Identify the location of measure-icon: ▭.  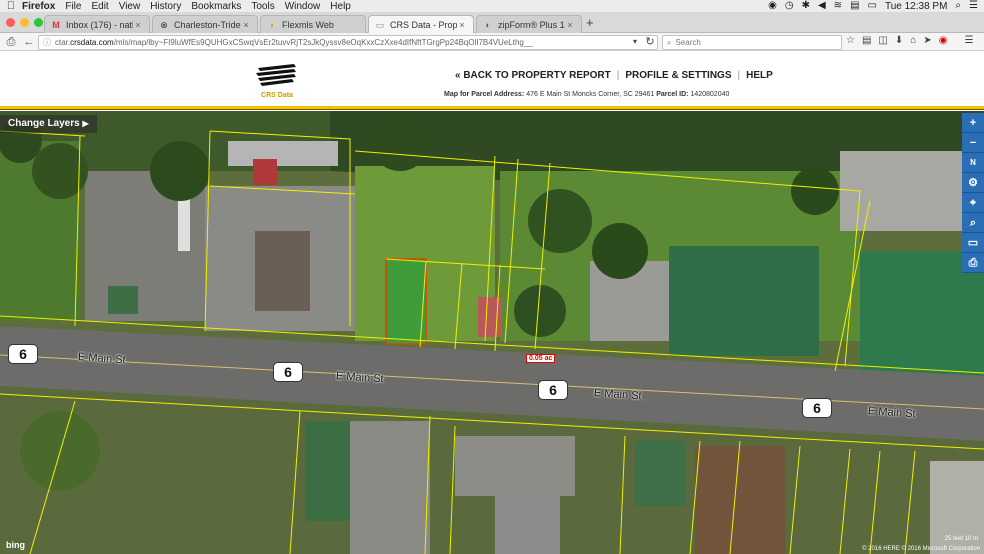
(973, 243).